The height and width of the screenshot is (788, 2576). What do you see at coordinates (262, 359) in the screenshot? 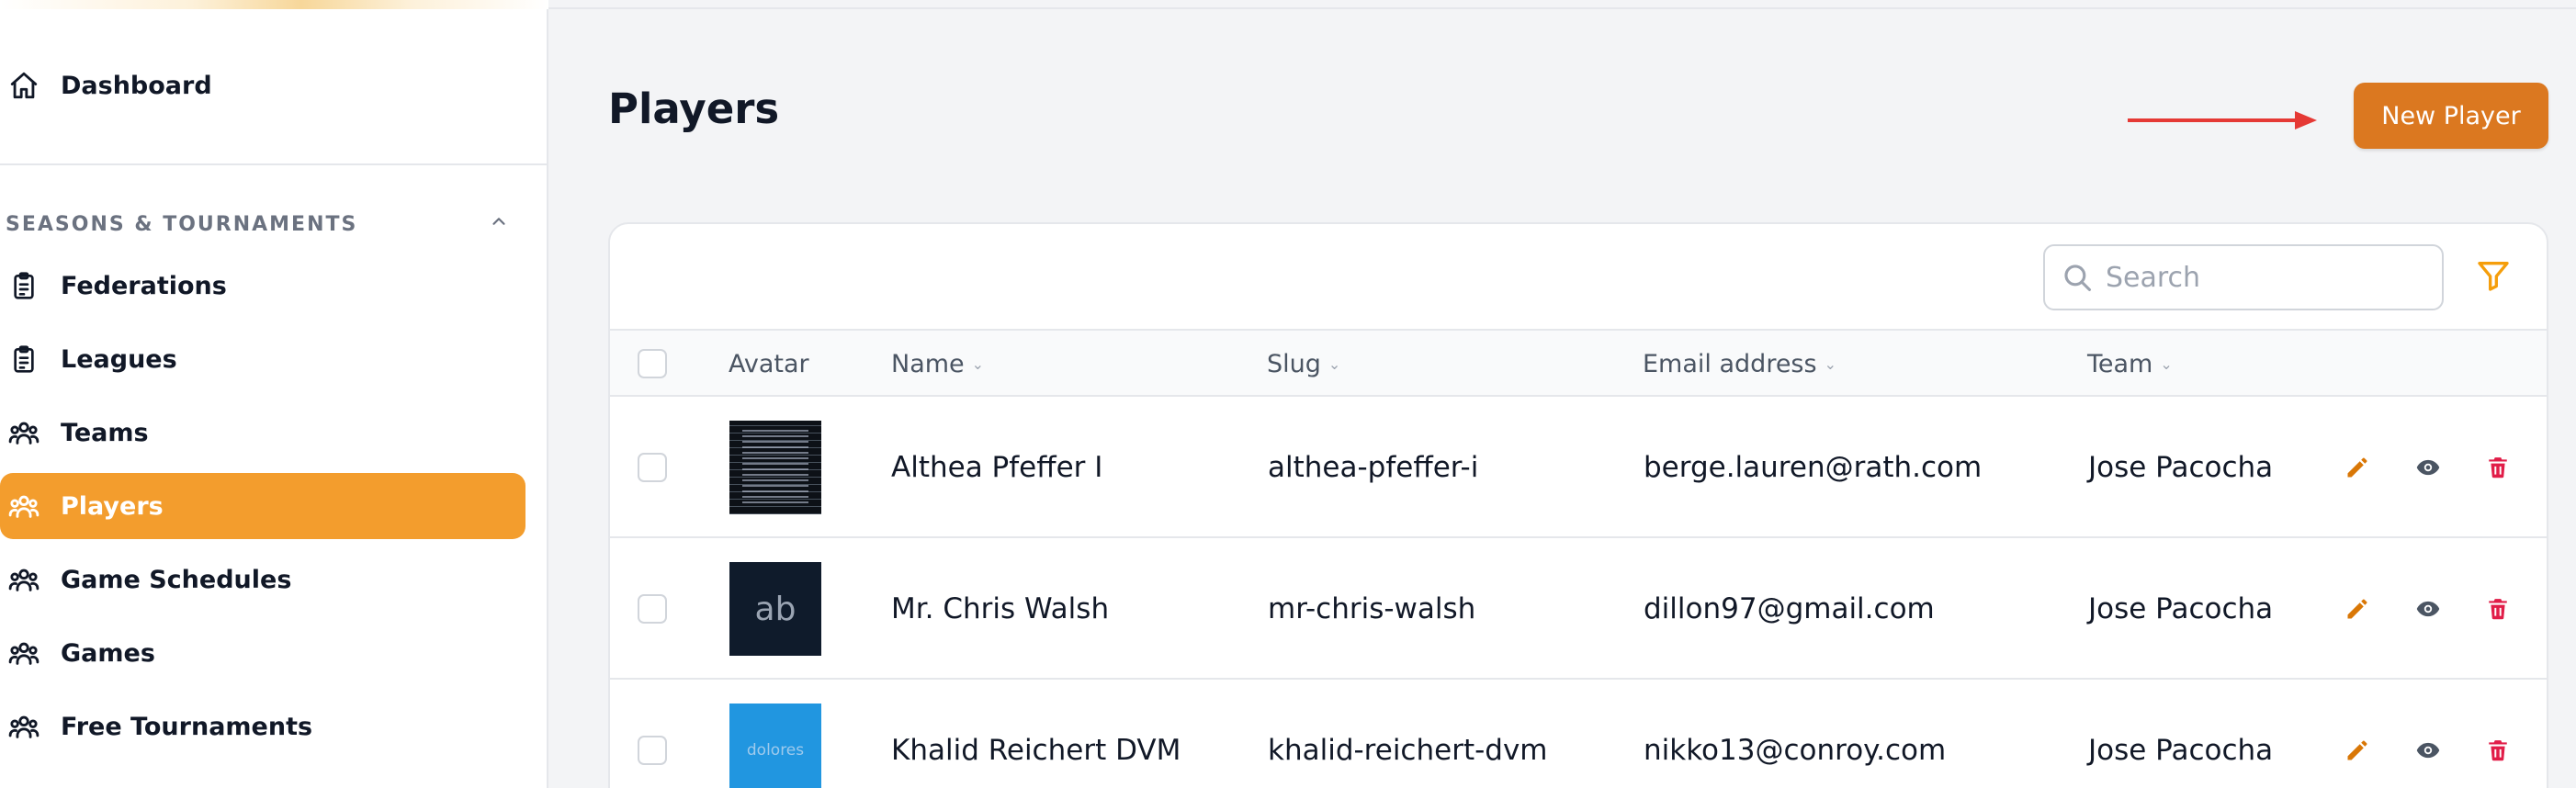
I see `sidebar-item-leagues: Leagues` at bounding box center [262, 359].